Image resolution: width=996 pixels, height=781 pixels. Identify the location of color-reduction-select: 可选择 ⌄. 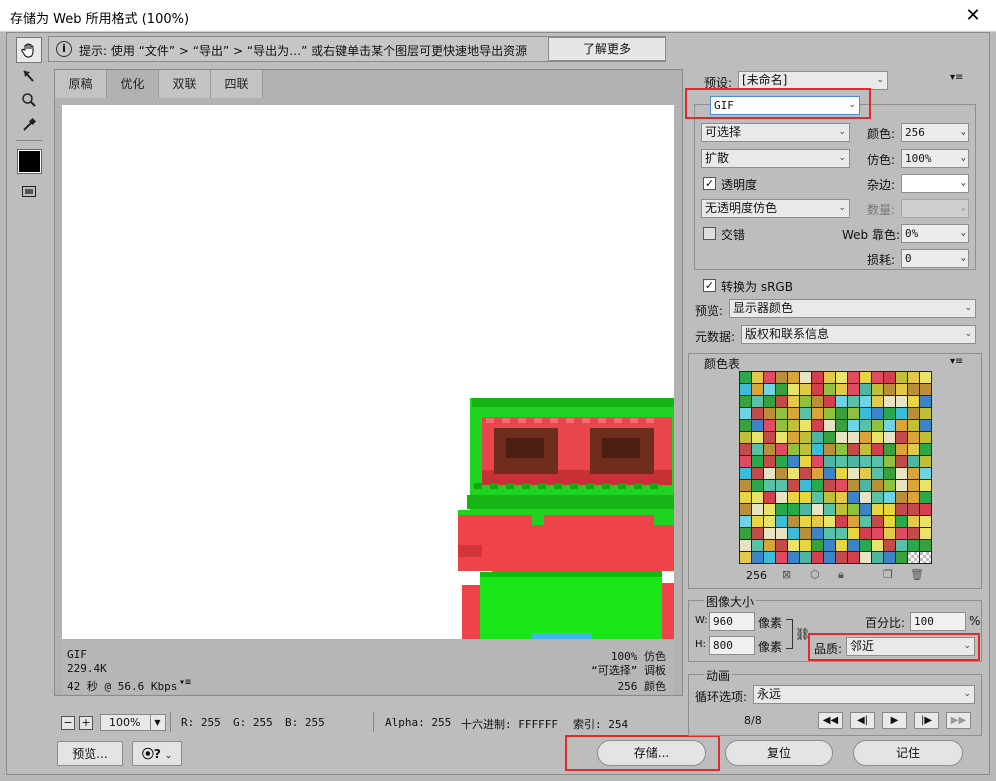
(775, 132).